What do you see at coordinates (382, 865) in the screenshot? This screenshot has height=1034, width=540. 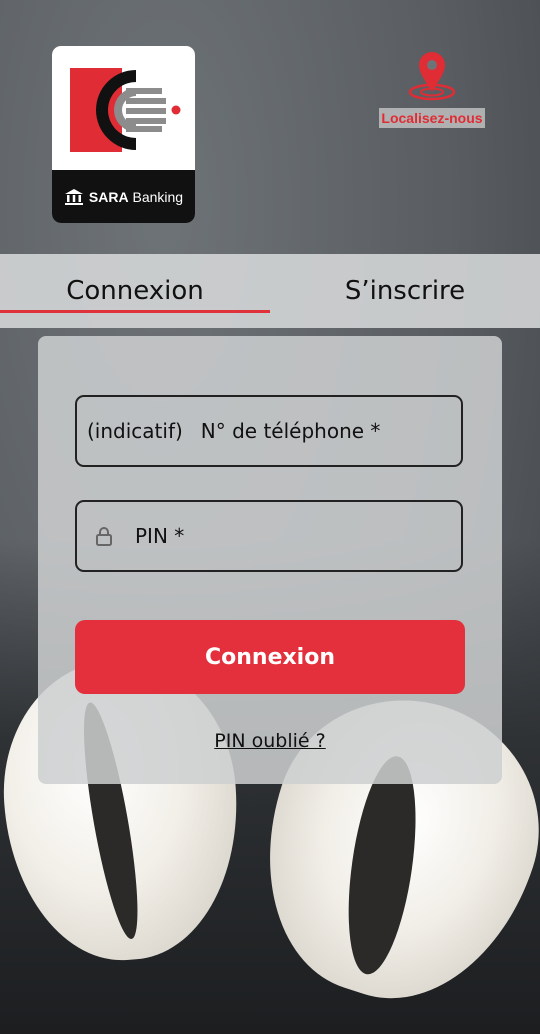 I see `shell-opening` at bounding box center [382, 865].